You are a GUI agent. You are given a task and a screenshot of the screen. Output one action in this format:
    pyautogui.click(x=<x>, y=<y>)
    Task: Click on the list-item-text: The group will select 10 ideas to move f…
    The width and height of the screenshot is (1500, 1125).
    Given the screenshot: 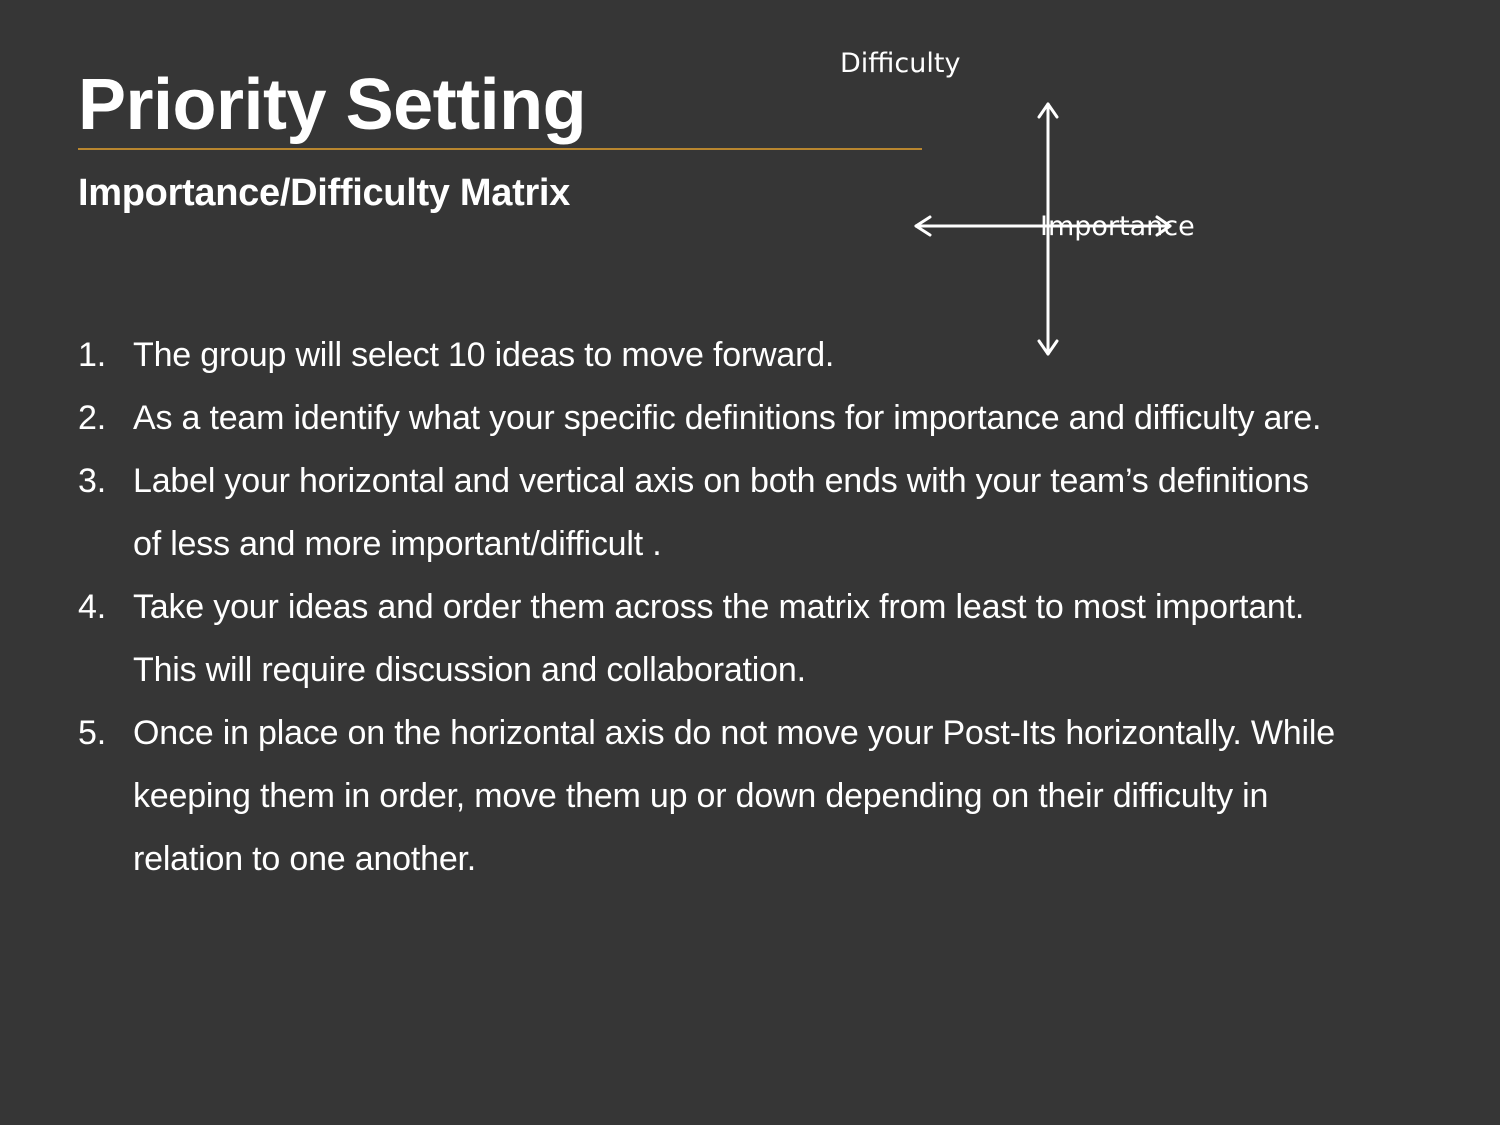 What is the action you would take?
    pyautogui.click(x=484, y=355)
    